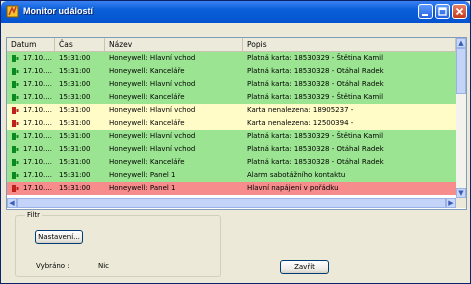  I want to click on horizontal-scrollbar: ◀ ▶, so click(231, 203).